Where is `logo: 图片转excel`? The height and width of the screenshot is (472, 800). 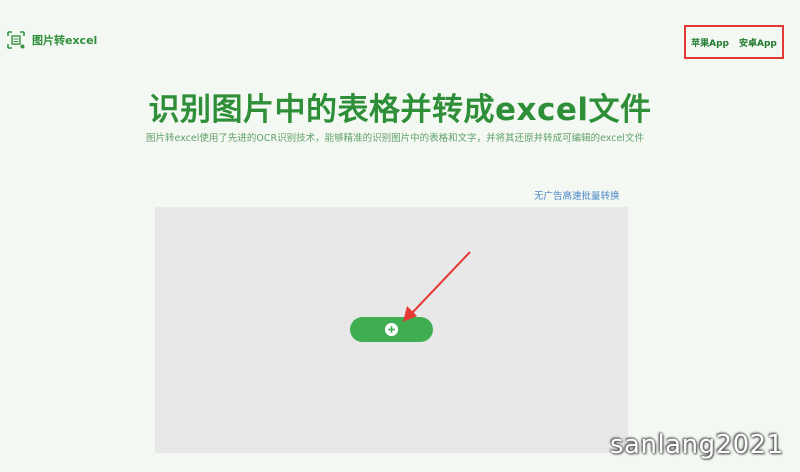 logo: 图片转excel is located at coordinates (51, 40).